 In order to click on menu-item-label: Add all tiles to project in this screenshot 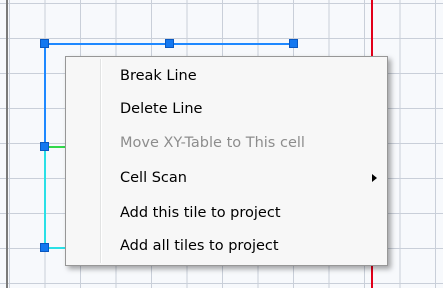, I will do `click(199, 245)`.